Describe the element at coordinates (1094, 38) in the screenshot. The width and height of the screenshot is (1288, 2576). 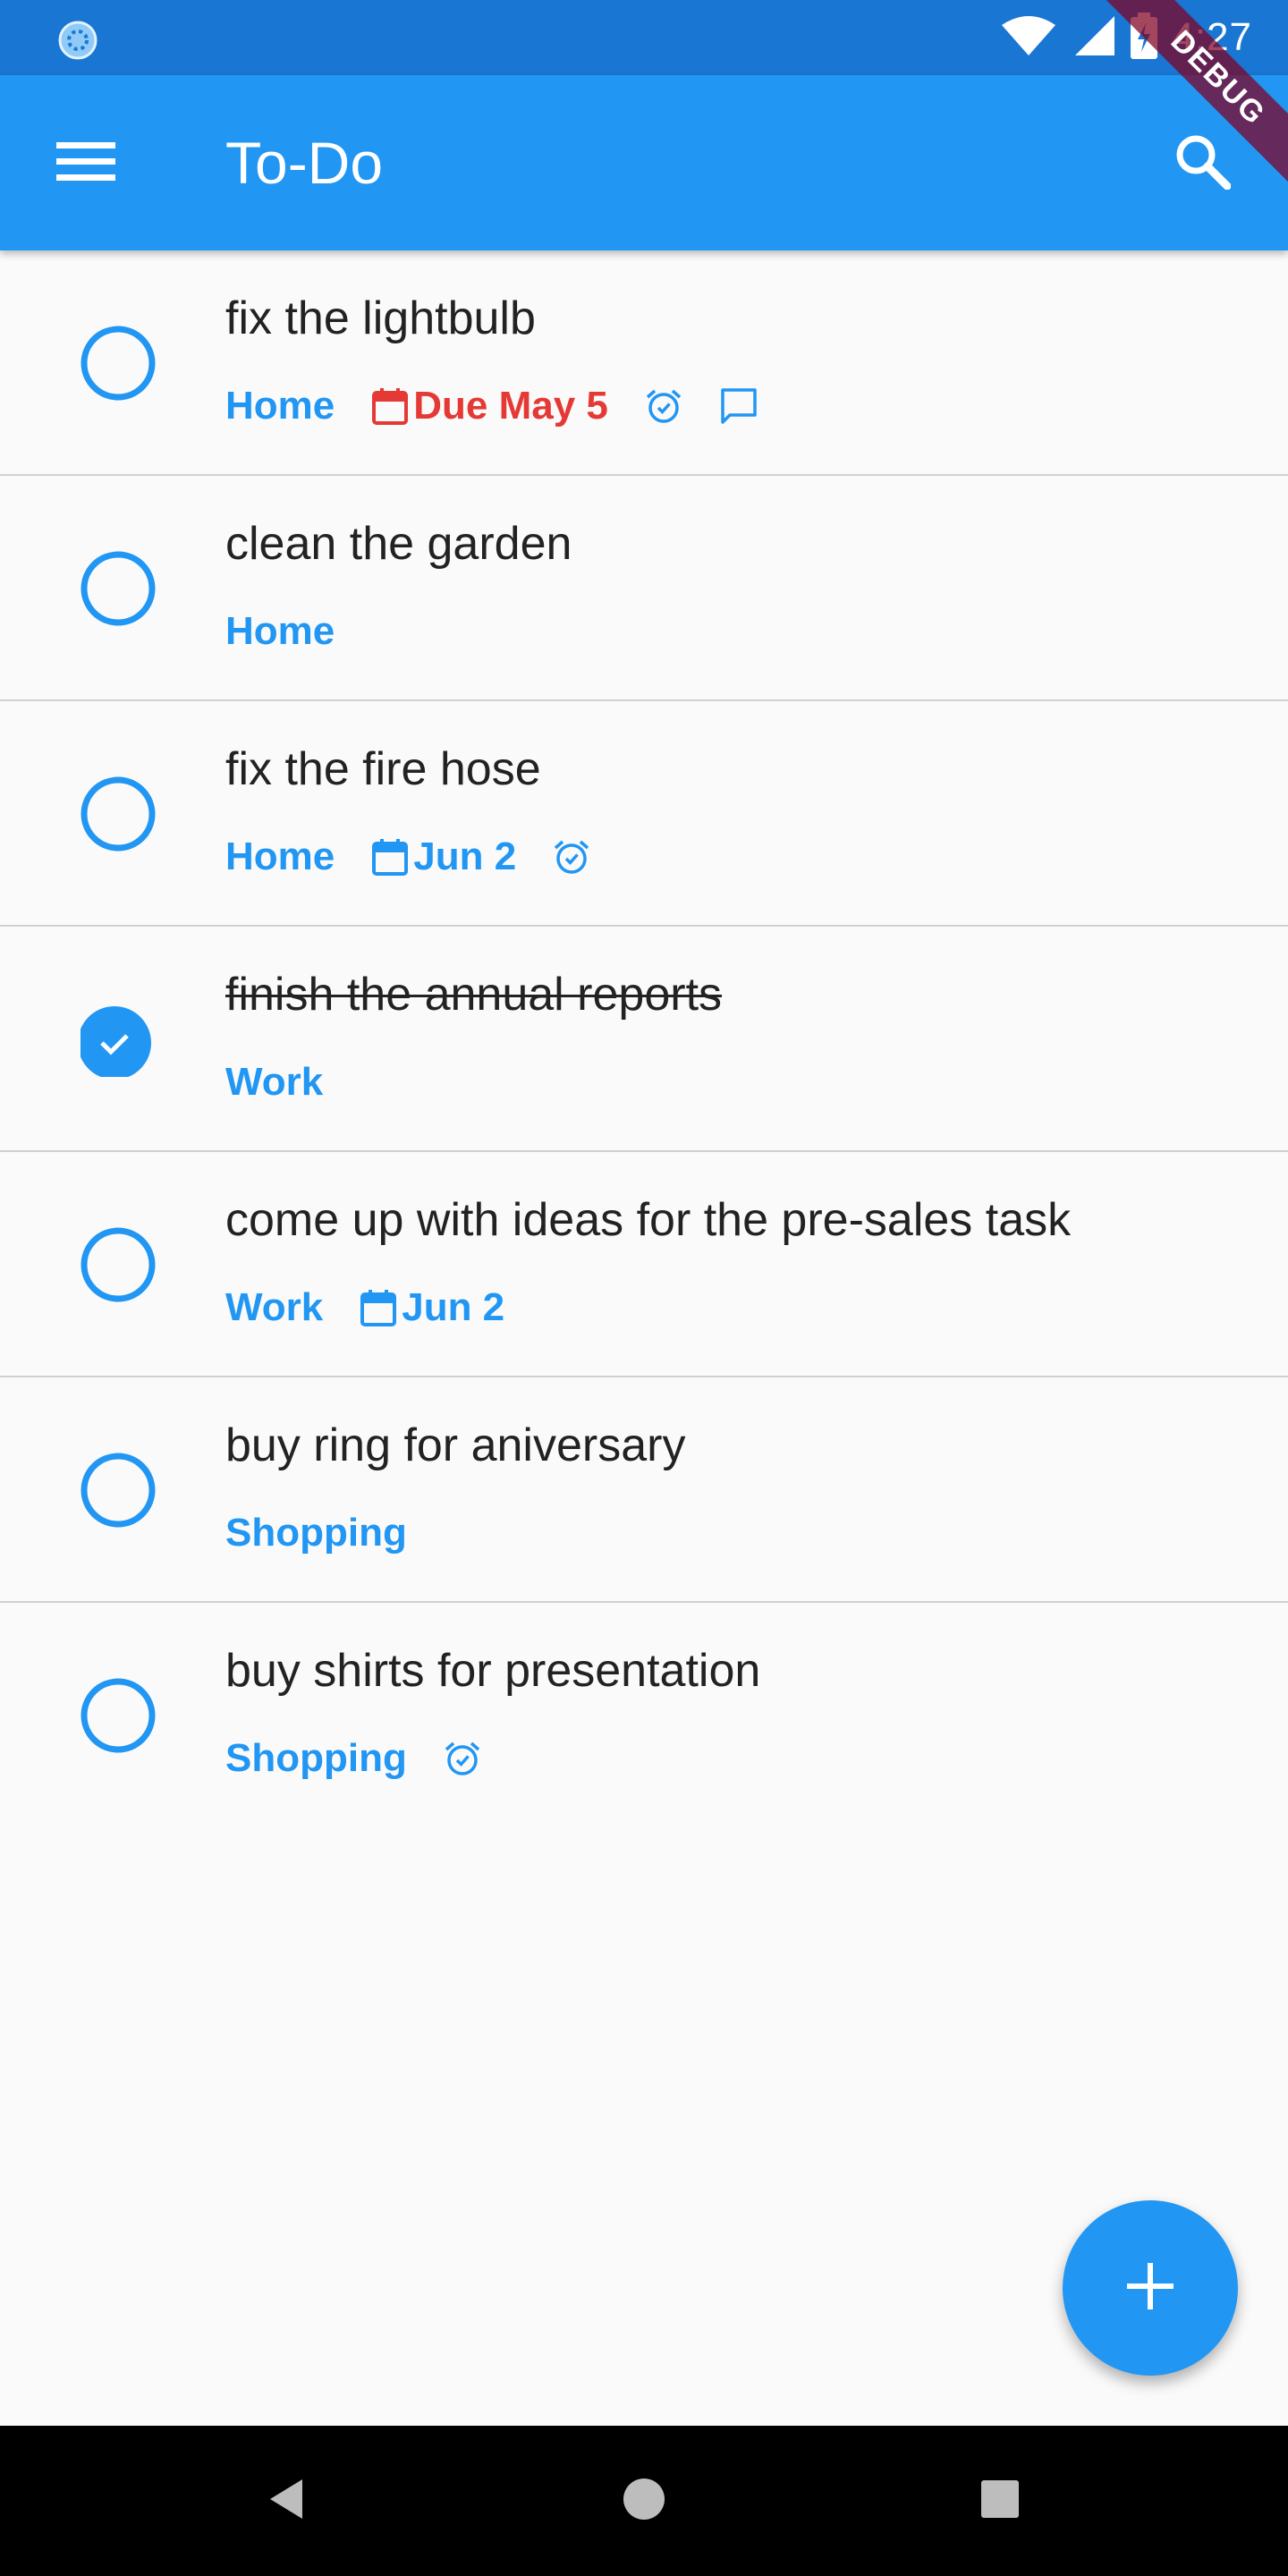
I see `signal-icon` at that location.